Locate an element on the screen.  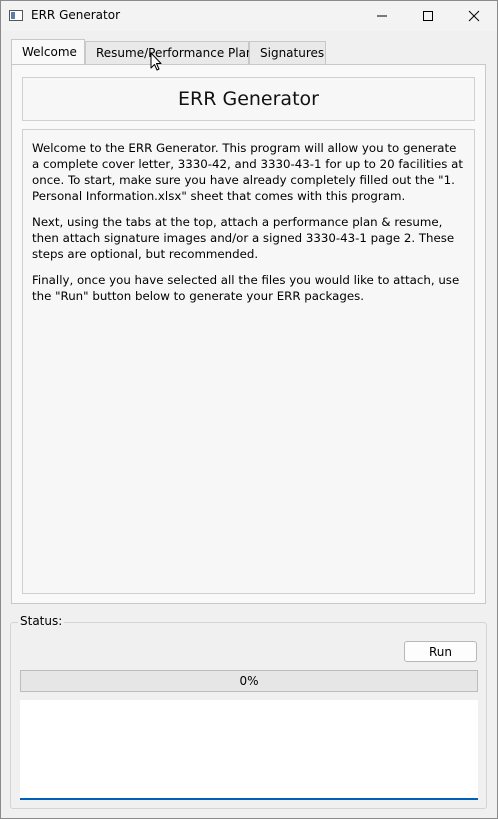
close-icon is located at coordinates (474, 16).